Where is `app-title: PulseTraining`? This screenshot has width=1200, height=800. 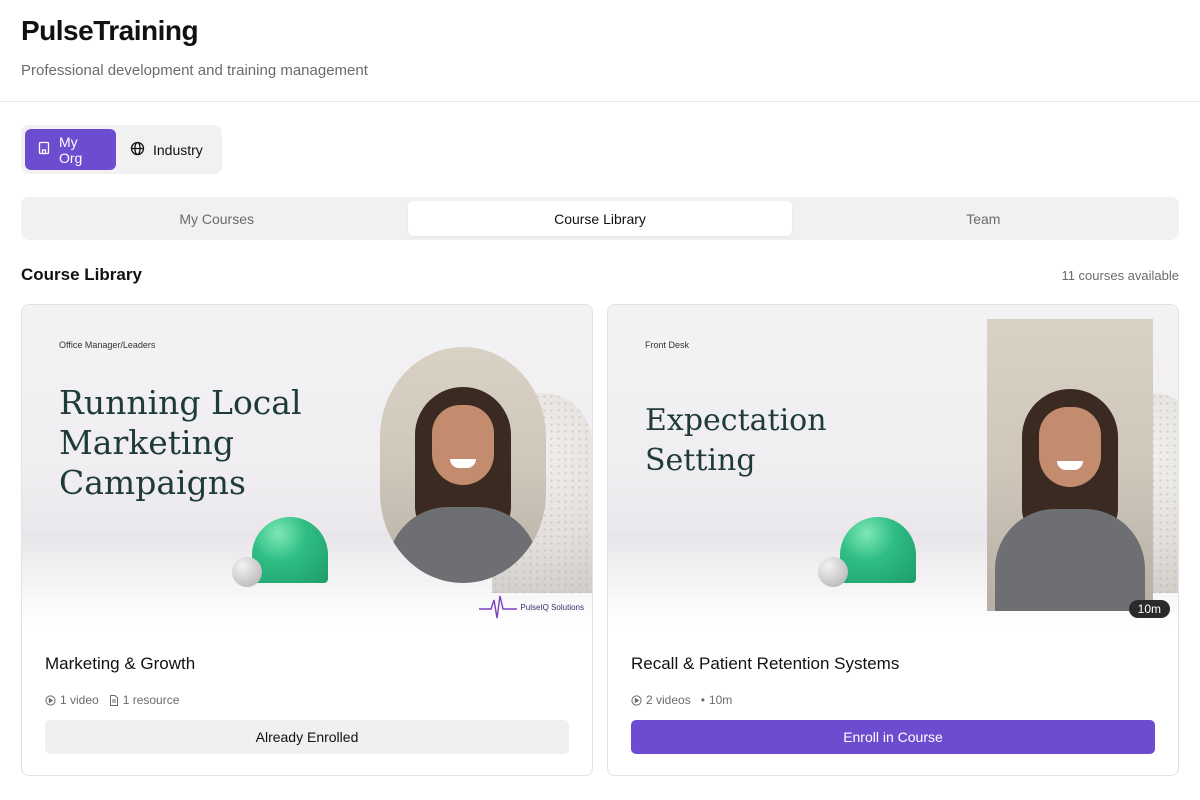 app-title: PulseTraining is located at coordinates (110, 30).